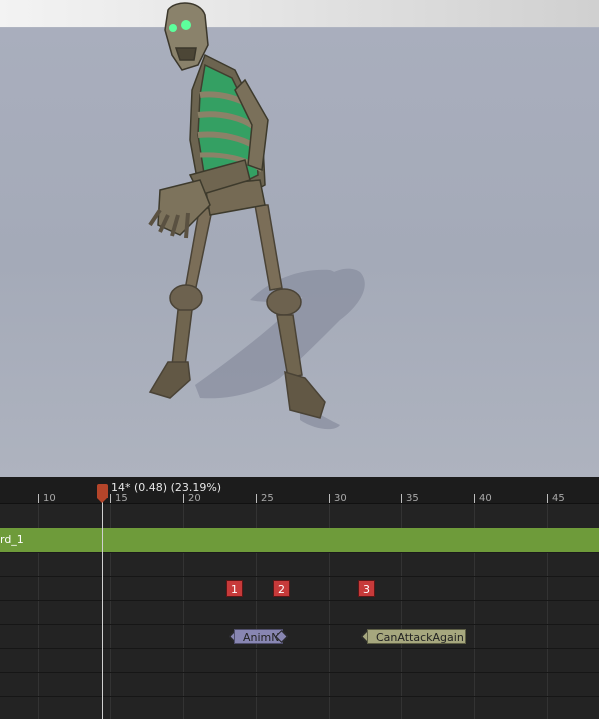 This screenshot has width=599, height=719. Describe the element at coordinates (166, 487) in the screenshot. I see `playhead-frame-label: 14* (0.48) (23.19%)` at that location.